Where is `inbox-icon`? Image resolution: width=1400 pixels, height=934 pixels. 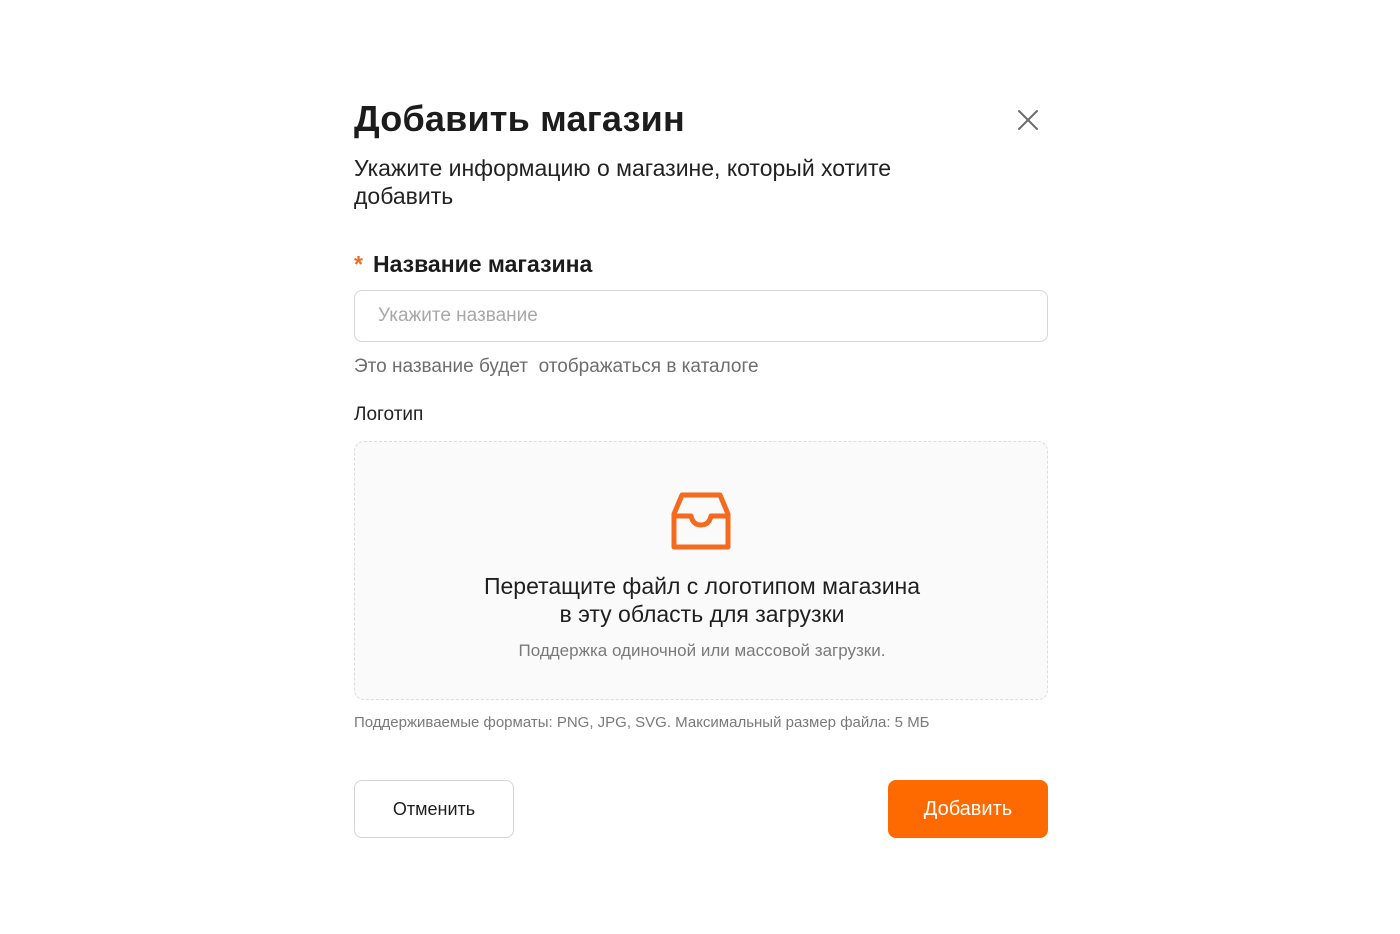 inbox-icon is located at coordinates (701, 521).